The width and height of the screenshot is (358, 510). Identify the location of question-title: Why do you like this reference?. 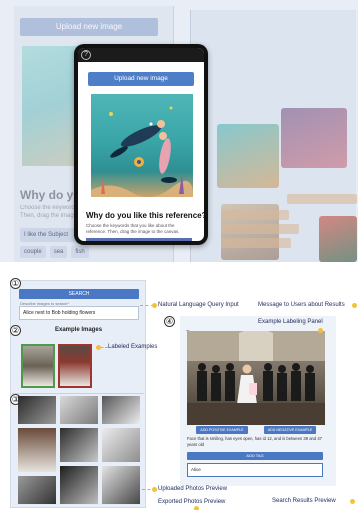
(145, 215).